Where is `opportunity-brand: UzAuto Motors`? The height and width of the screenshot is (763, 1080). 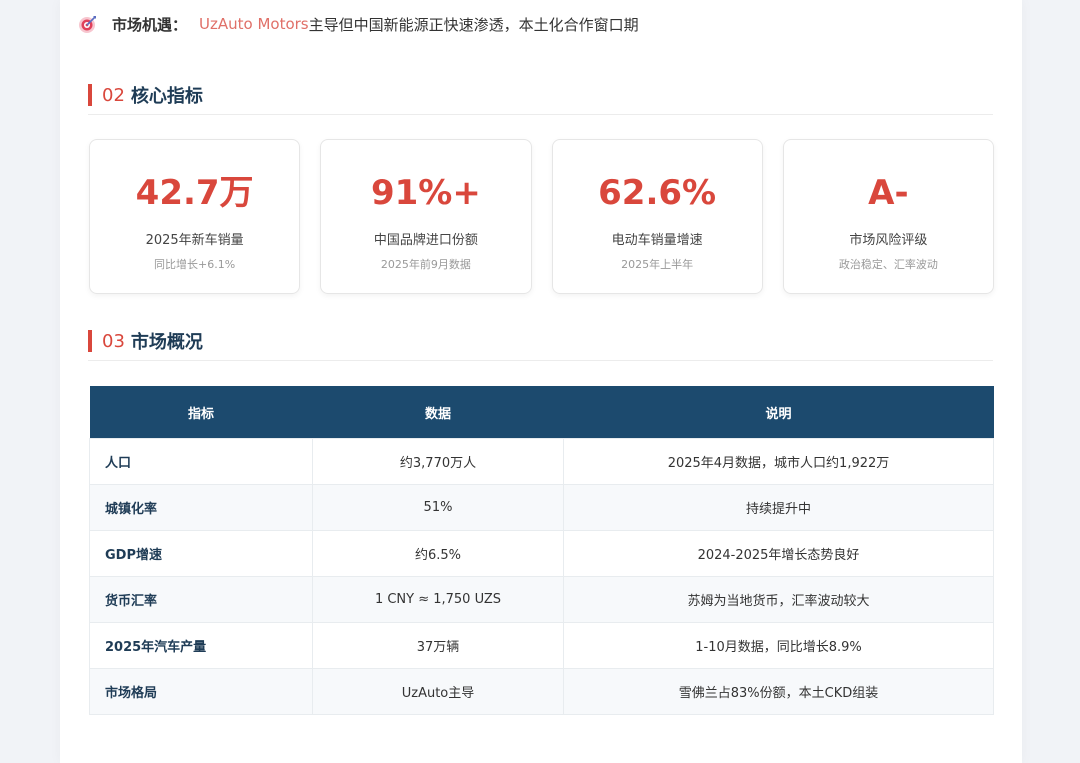
opportunity-brand: UzAuto Motors is located at coordinates (254, 24).